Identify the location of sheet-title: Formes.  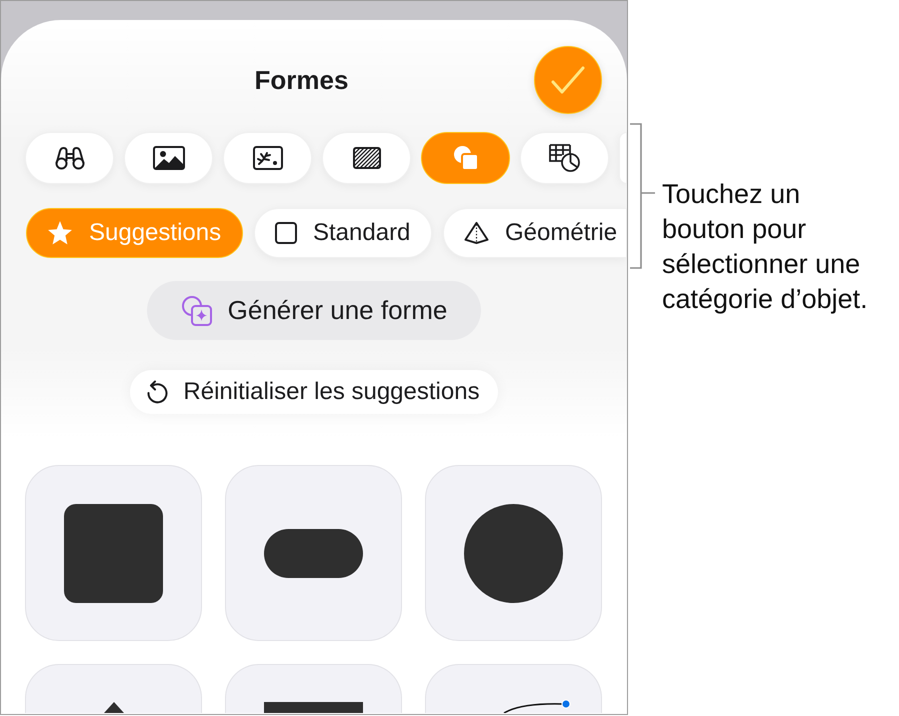
(301, 80).